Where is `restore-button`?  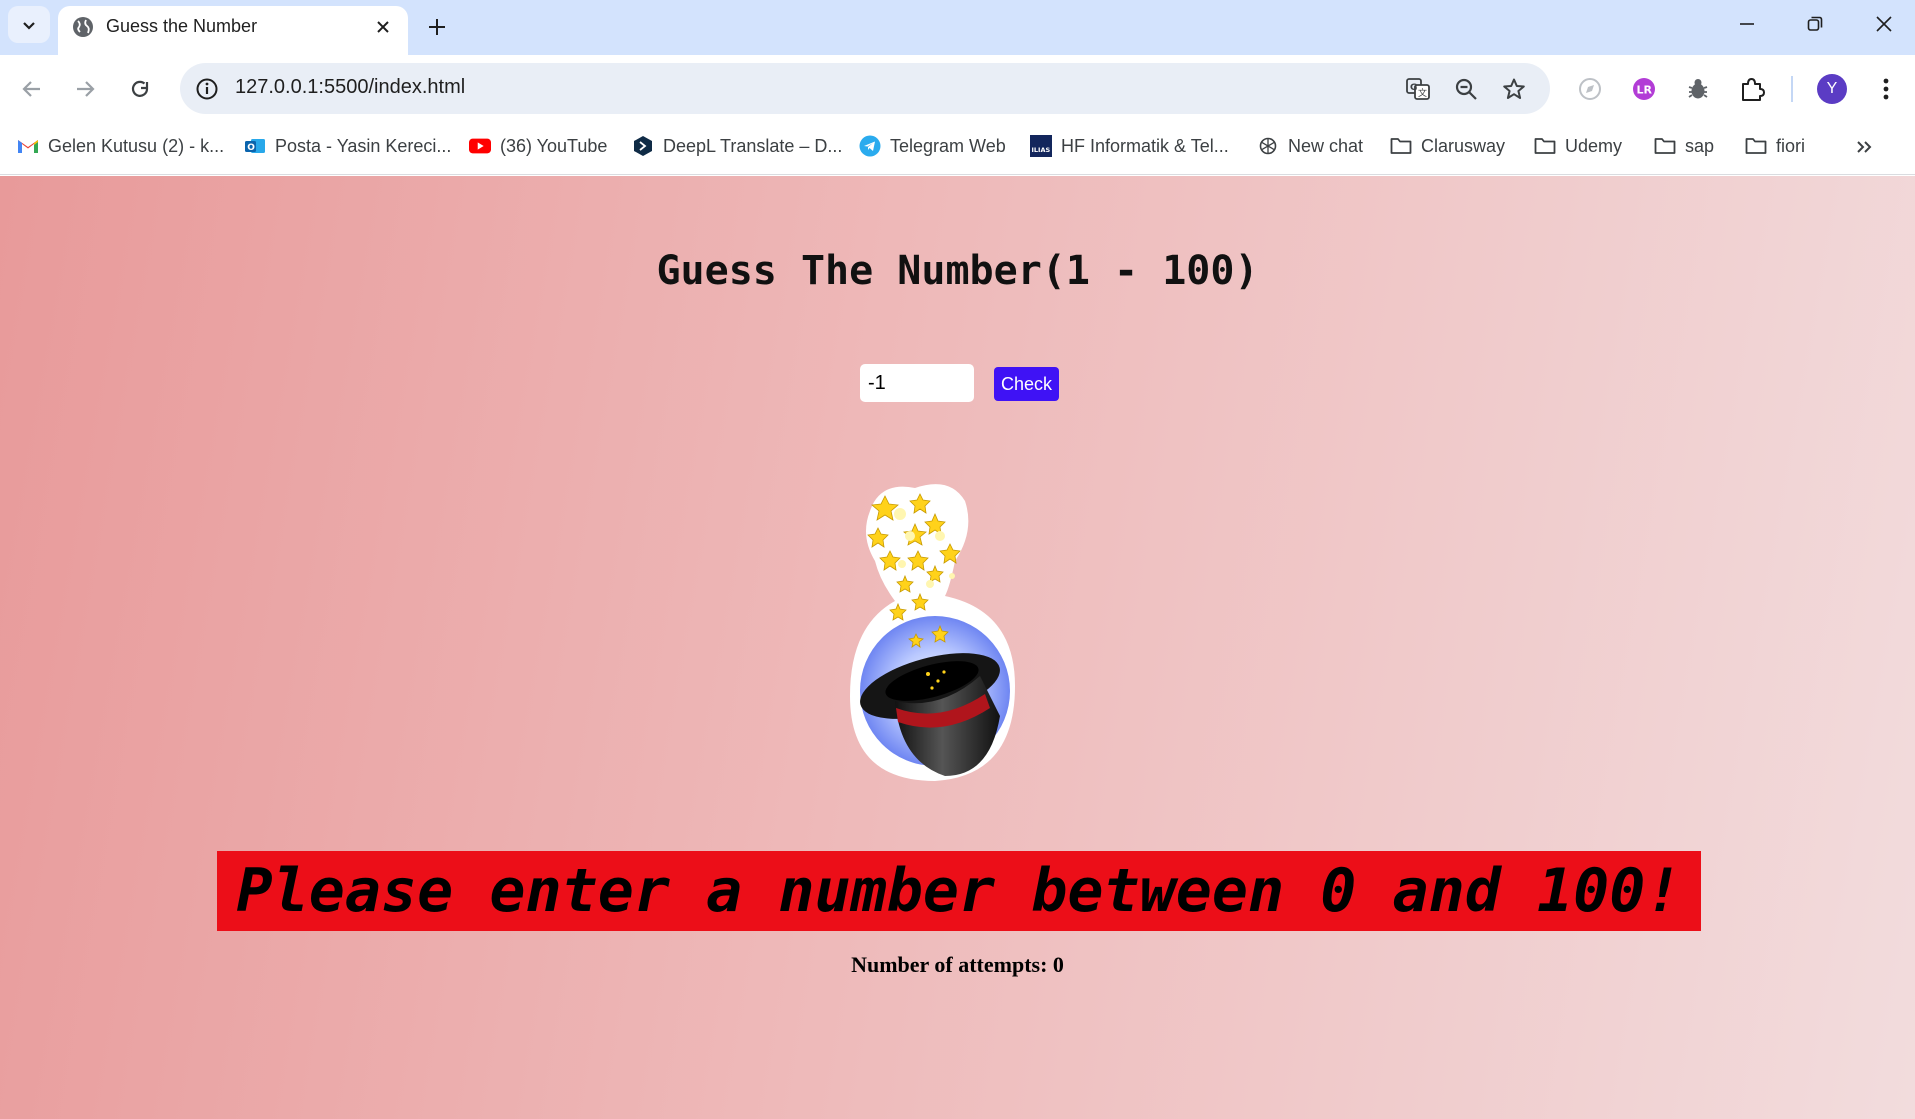
restore-button is located at coordinates (1815, 24).